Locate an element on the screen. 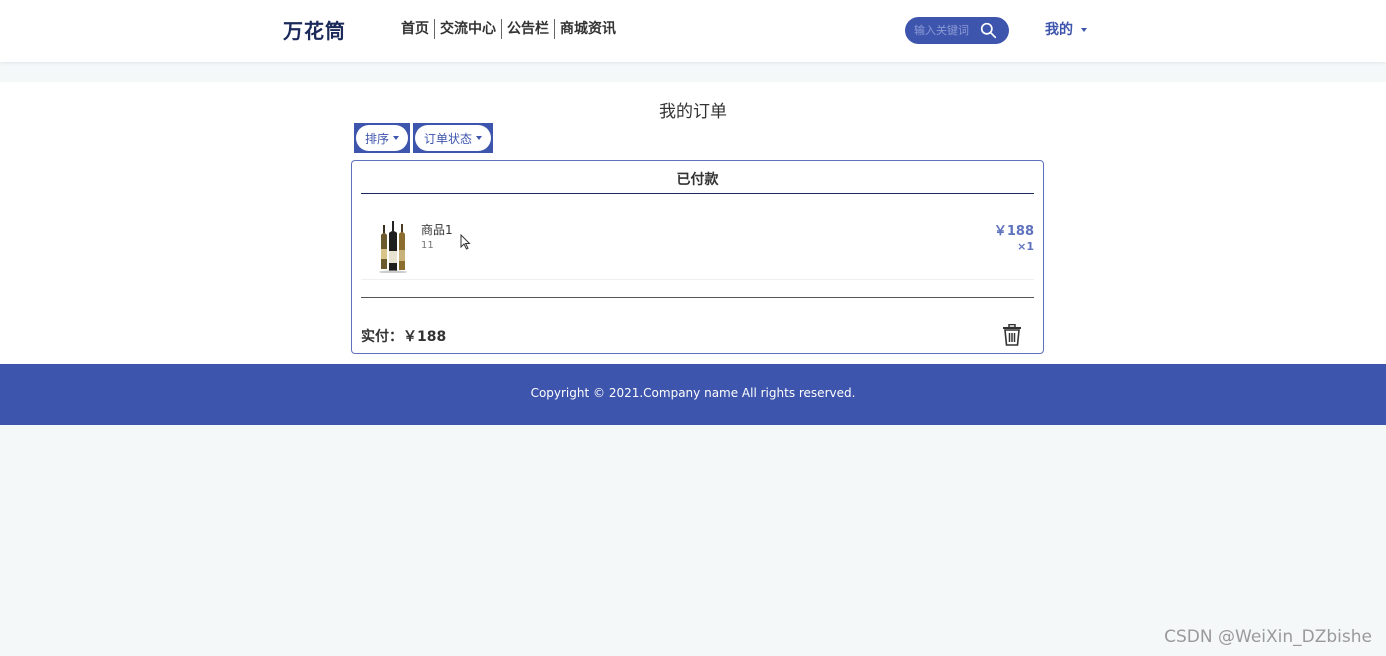  nav-item-news: 商城资讯 is located at coordinates (587, 29).